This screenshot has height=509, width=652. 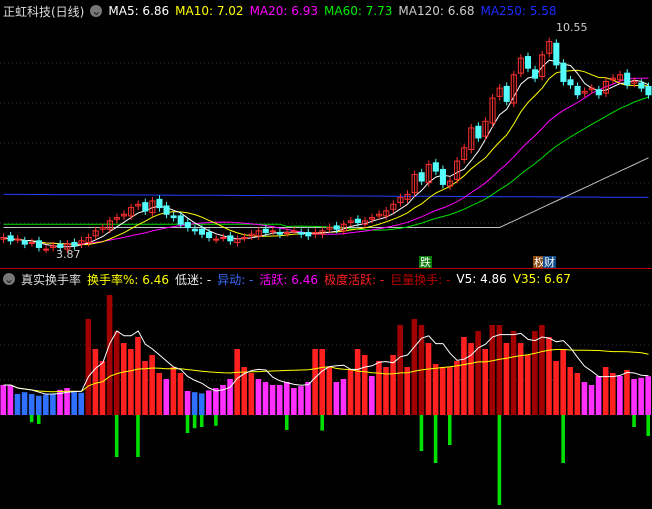 What do you see at coordinates (518, 11) in the screenshot?
I see `ma250-label: MA250: 5.58` at bounding box center [518, 11].